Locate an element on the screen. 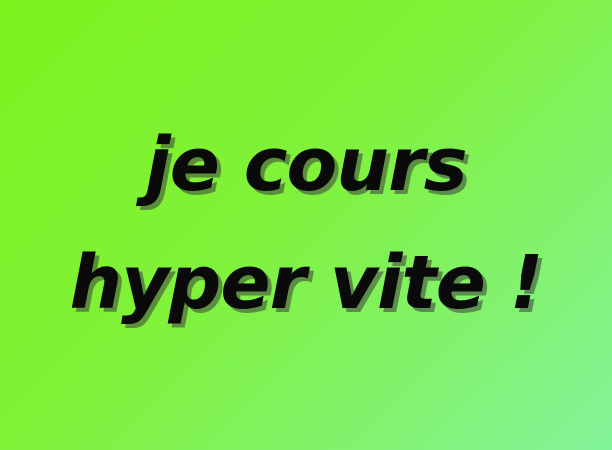 The image size is (612, 450). caption-line-1: je cours is located at coordinates (306, 165).